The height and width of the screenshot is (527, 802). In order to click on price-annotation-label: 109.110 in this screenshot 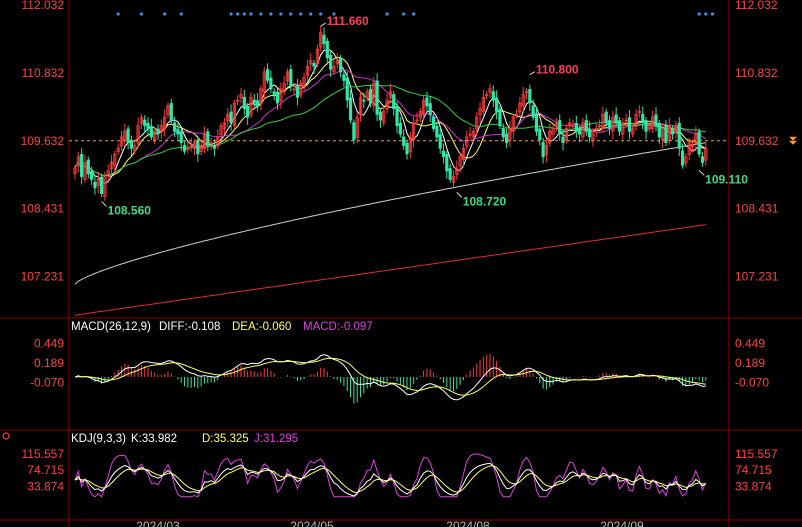, I will do `click(726, 179)`.